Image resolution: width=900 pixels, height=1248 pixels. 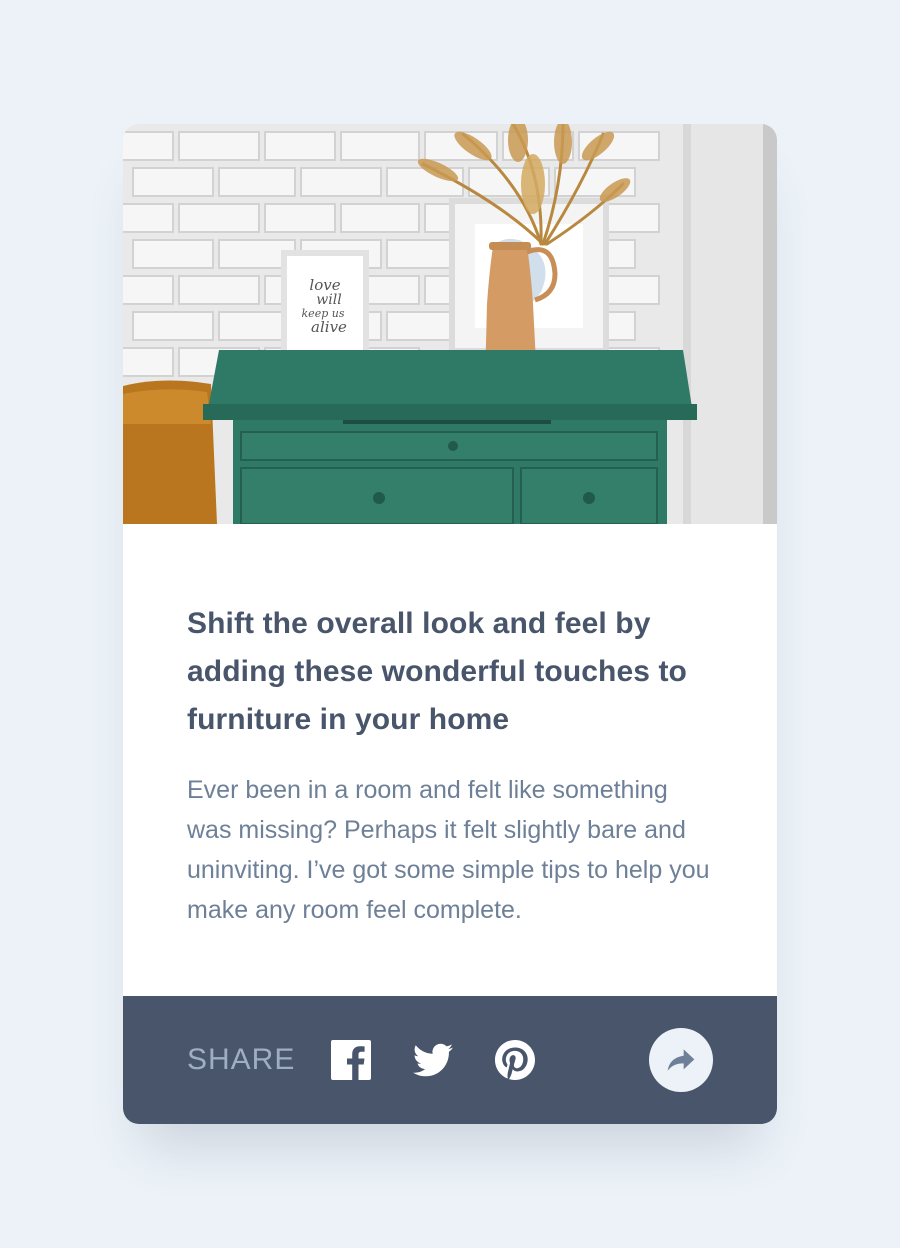 I want to click on share-button, so click(x=681, y=1060).